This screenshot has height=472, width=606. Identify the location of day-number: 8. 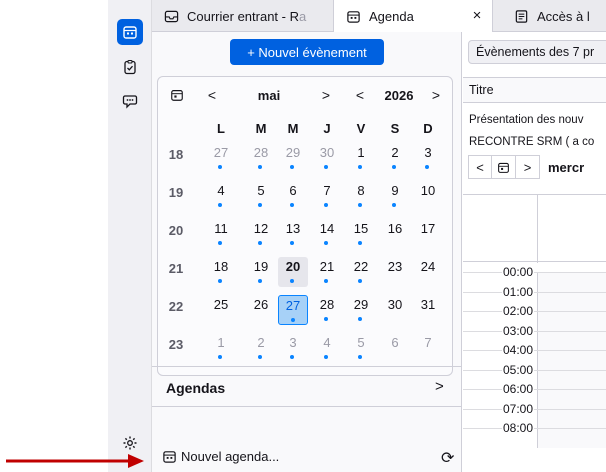
(361, 190).